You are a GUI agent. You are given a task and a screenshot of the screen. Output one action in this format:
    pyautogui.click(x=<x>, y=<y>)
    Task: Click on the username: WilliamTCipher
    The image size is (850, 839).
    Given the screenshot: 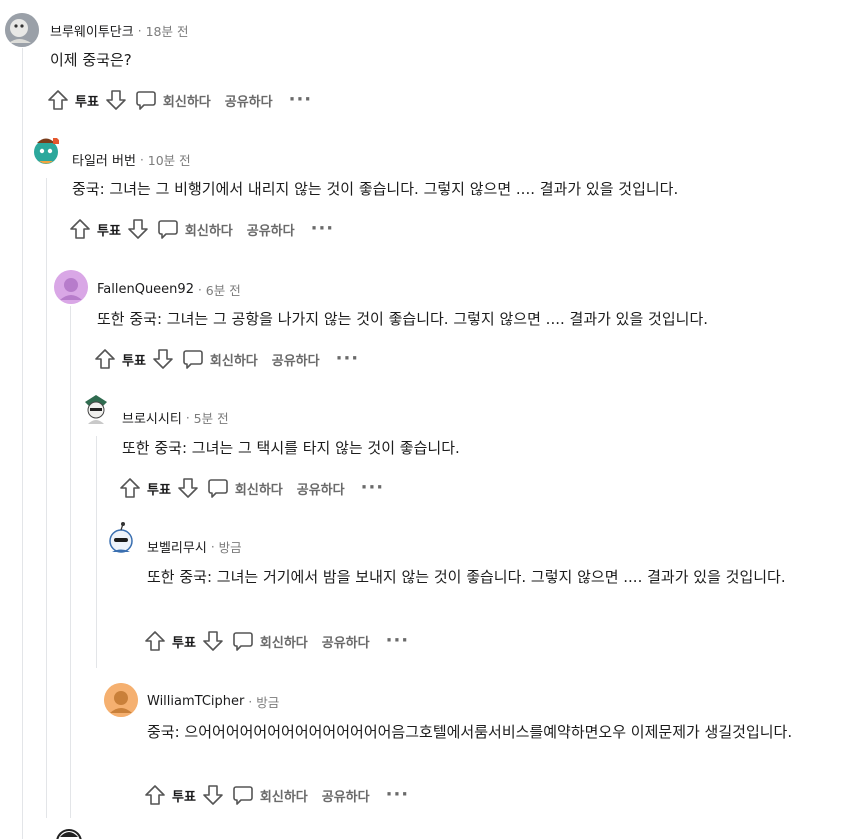 What is the action you would take?
    pyautogui.click(x=195, y=701)
    